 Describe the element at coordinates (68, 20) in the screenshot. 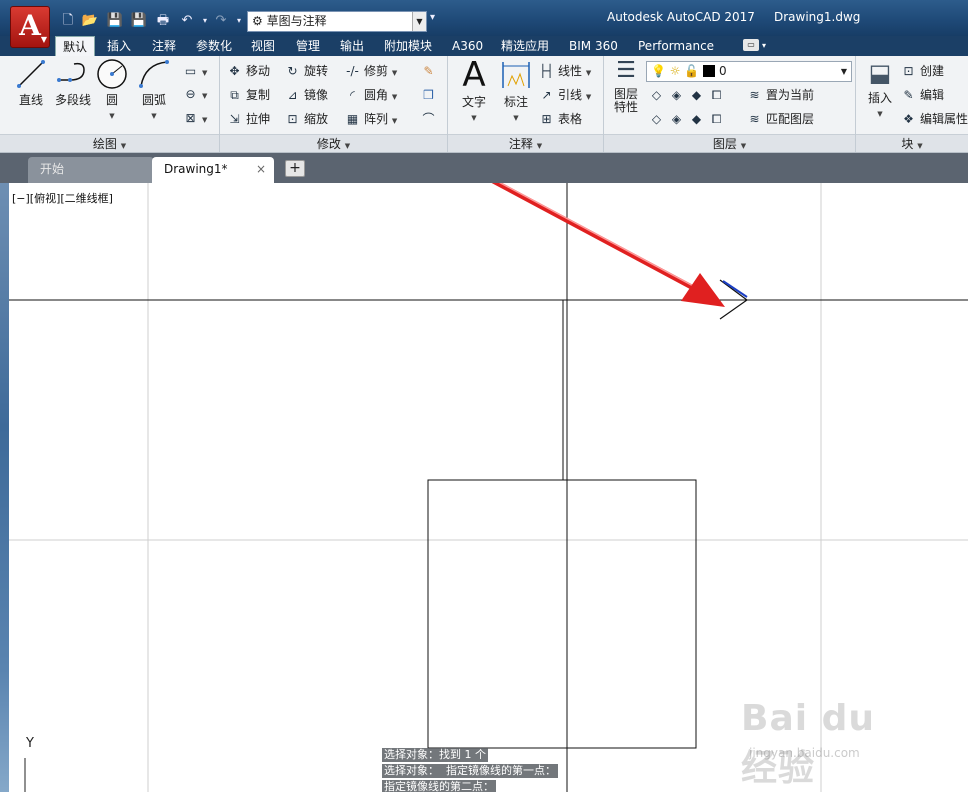

I see `new-file-icon: 🗋` at that location.